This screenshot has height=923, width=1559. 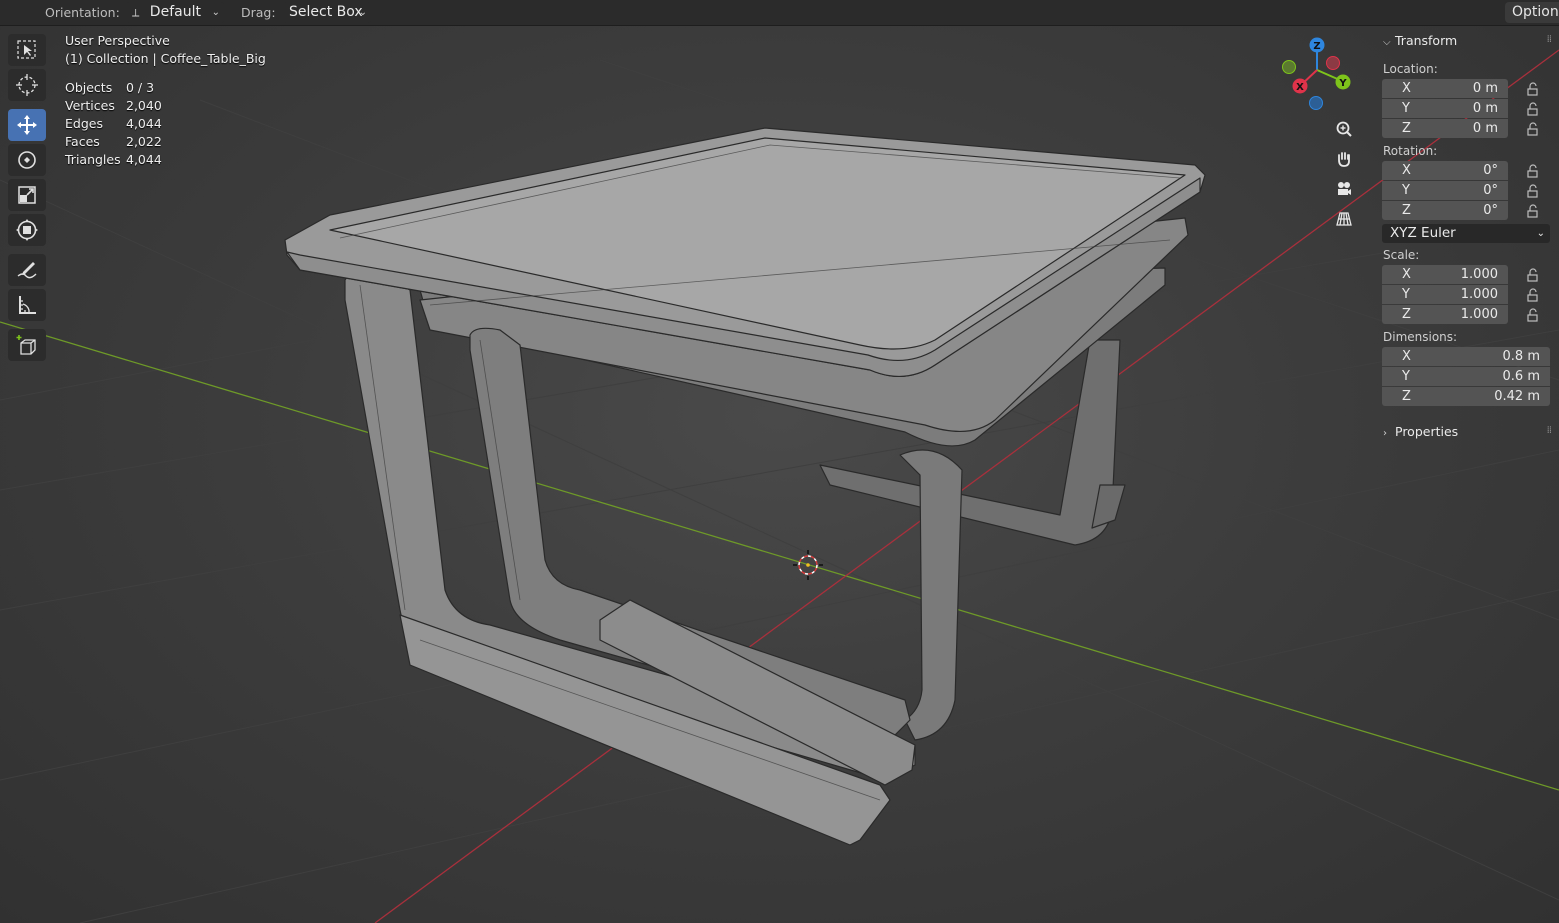 What do you see at coordinates (1466, 396) in the screenshot?
I see `dimensions-z-field: Z 0.42 m` at bounding box center [1466, 396].